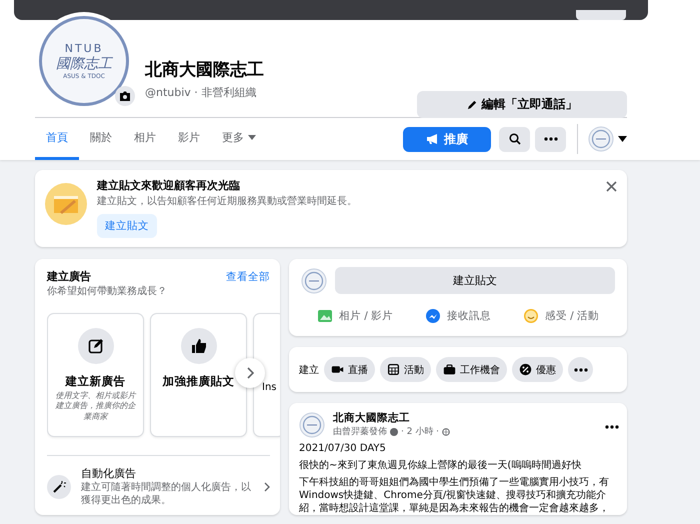 Image resolution: width=700 pixels, height=524 pixels. I want to click on info-icon, so click(394, 432).